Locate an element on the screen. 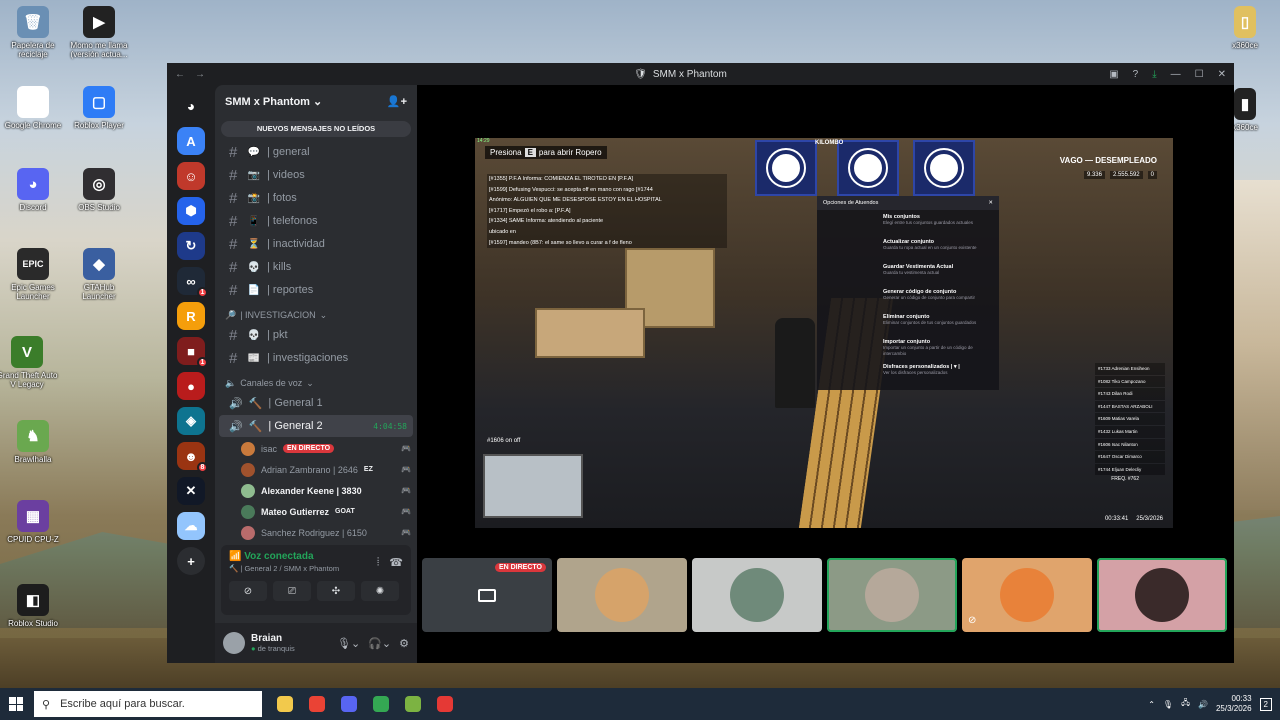 Image resolution: width=1280 pixels, height=720 pixels. guild-list: A ☺ ⬢ ↻ ∞ 1 R ■ 1 ● ◈ ☻ 8 ✕ ☁ is located at coordinates (191, 333).